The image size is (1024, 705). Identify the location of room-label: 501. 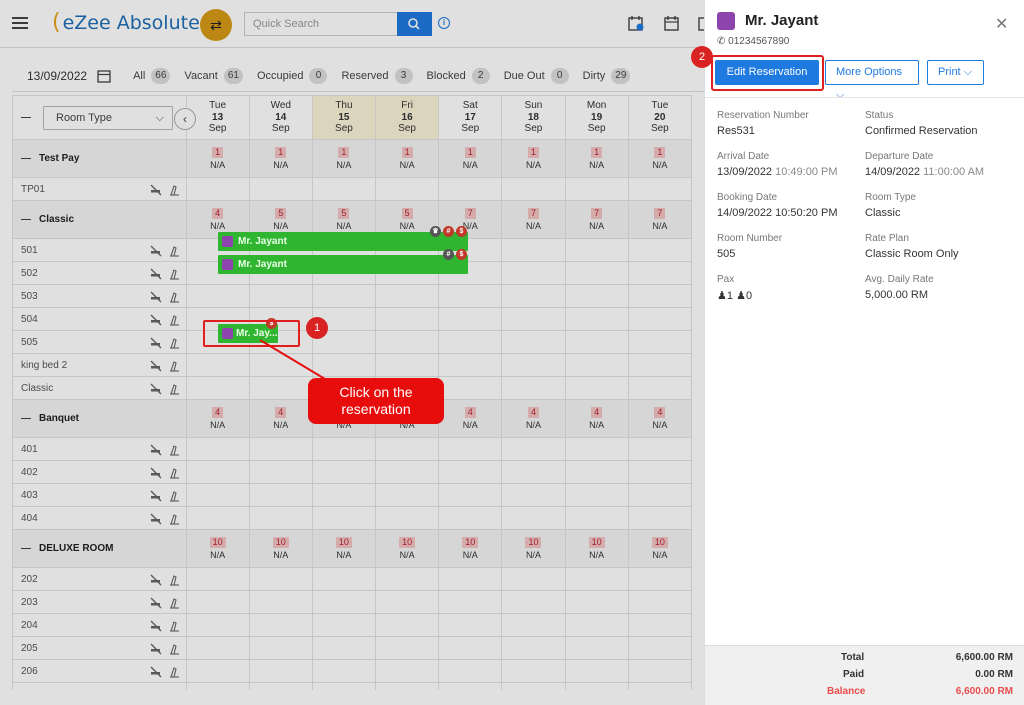
(99, 250).